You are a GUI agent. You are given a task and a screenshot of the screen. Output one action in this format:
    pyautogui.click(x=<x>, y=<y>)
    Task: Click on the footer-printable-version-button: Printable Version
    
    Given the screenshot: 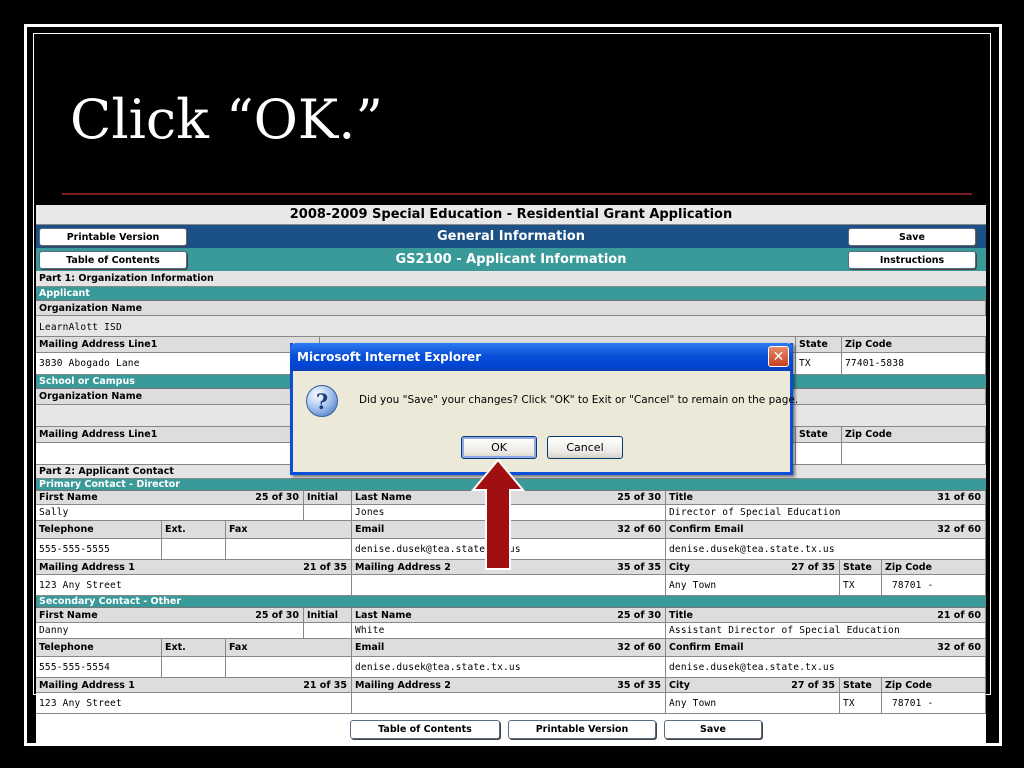 What is the action you would take?
    pyautogui.click(x=582, y=729)
    